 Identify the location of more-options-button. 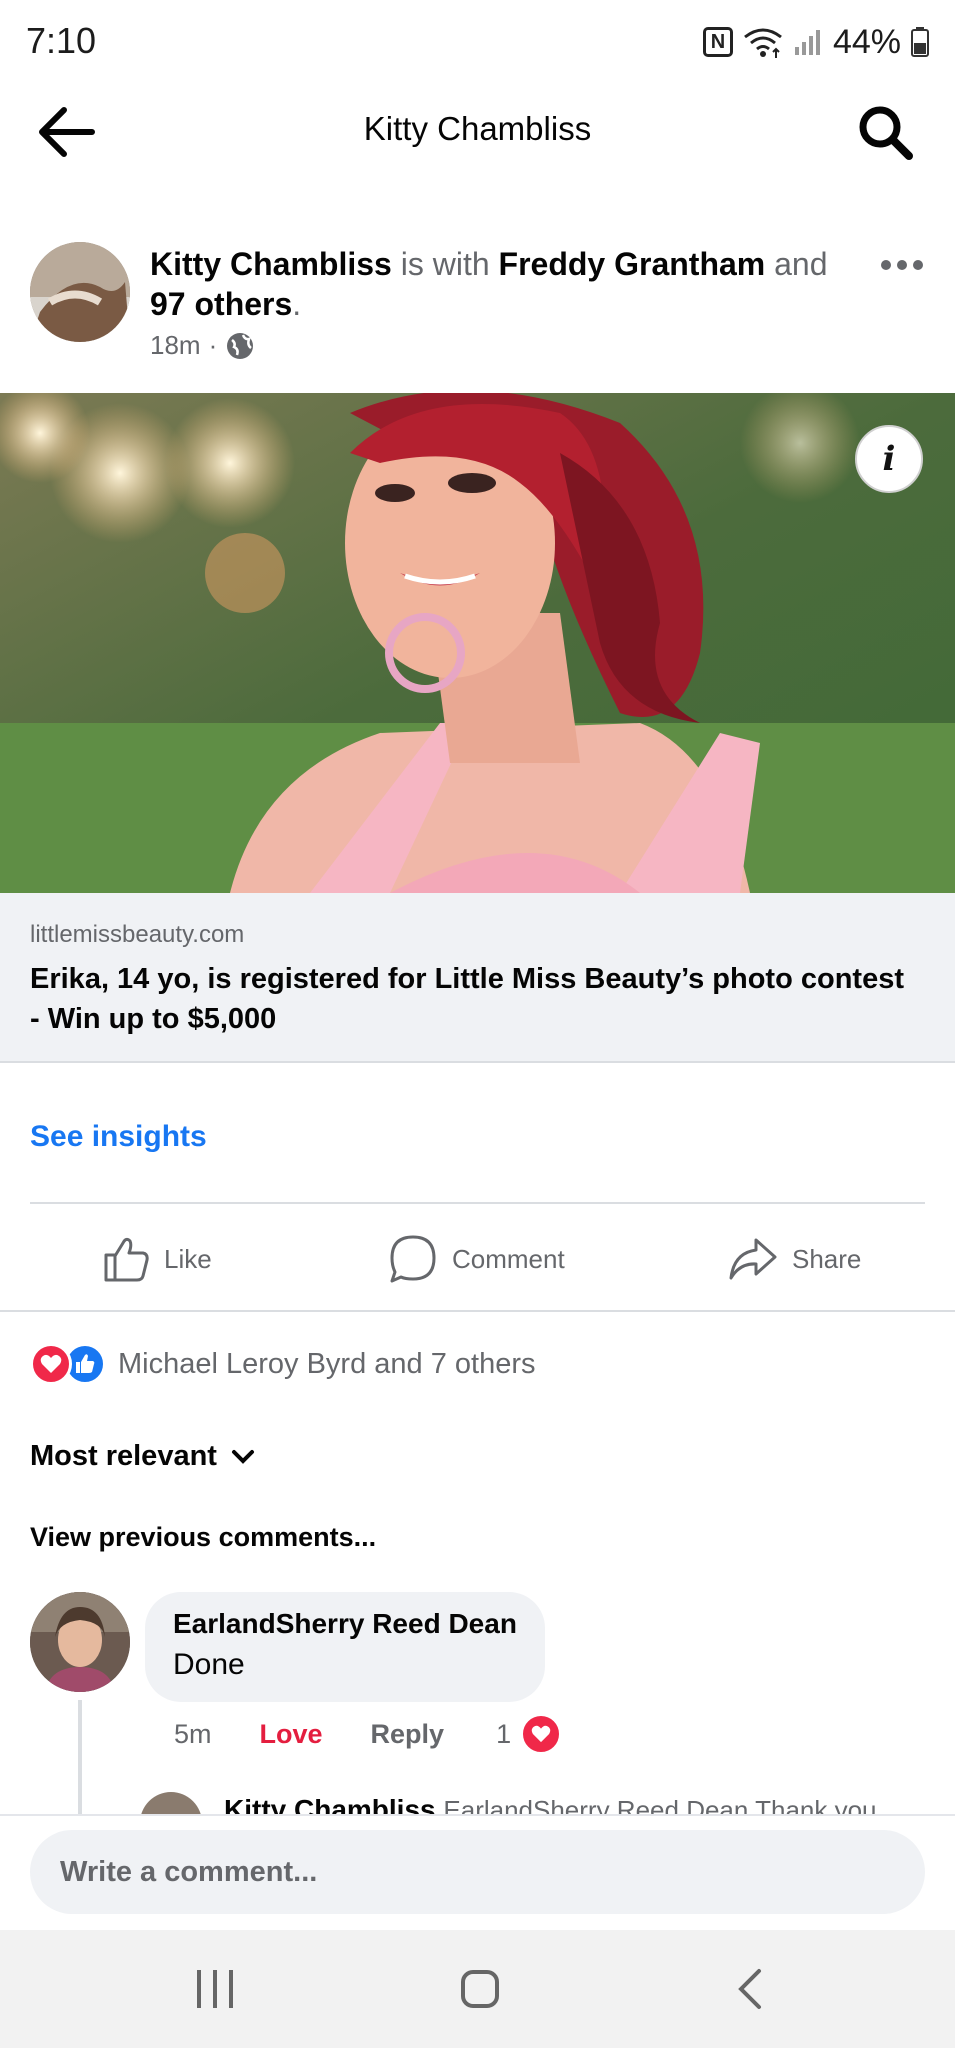
(902, 265).